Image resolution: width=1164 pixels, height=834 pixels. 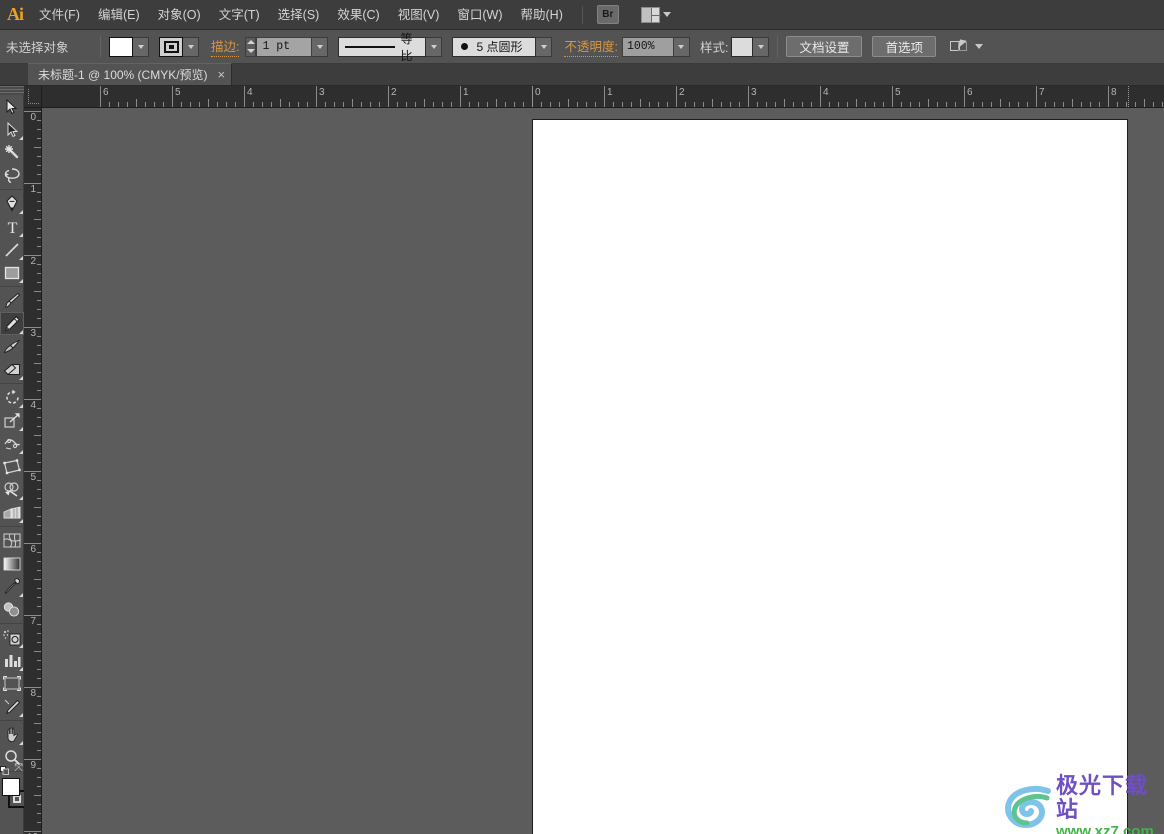 What do you see at coordinates (320, 46) in the screenshot?
I see `stroke-weight-dropdown-icon` at bounding box center [320, 46].